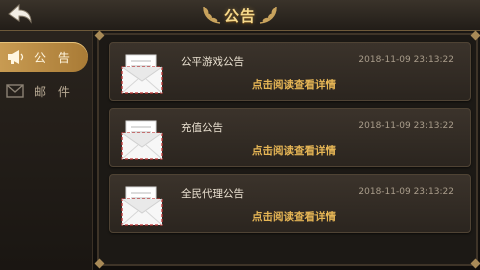 The width and height of the screenshot is (480, 270). I want to click on notice-title: 充值公告, so click(202, 128).